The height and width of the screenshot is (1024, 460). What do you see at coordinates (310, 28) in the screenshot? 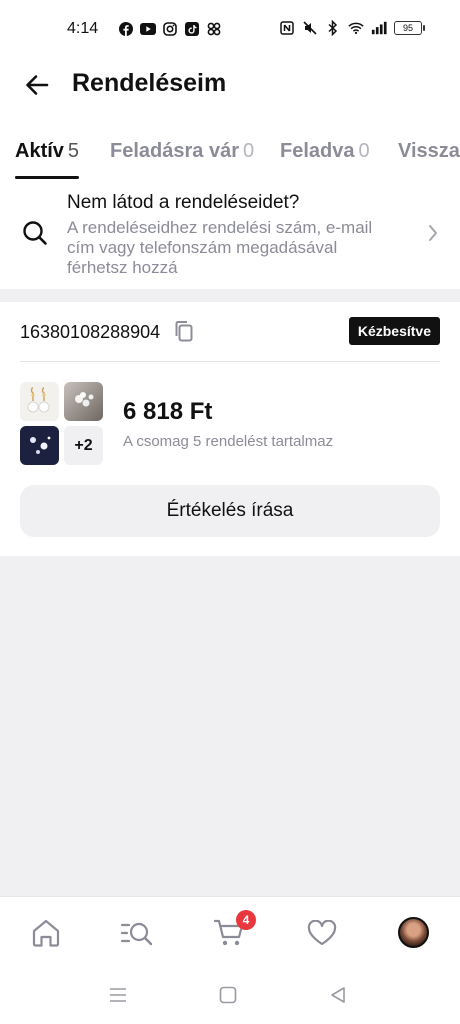
I see `mute-icon` at bounding box center [310, 28].